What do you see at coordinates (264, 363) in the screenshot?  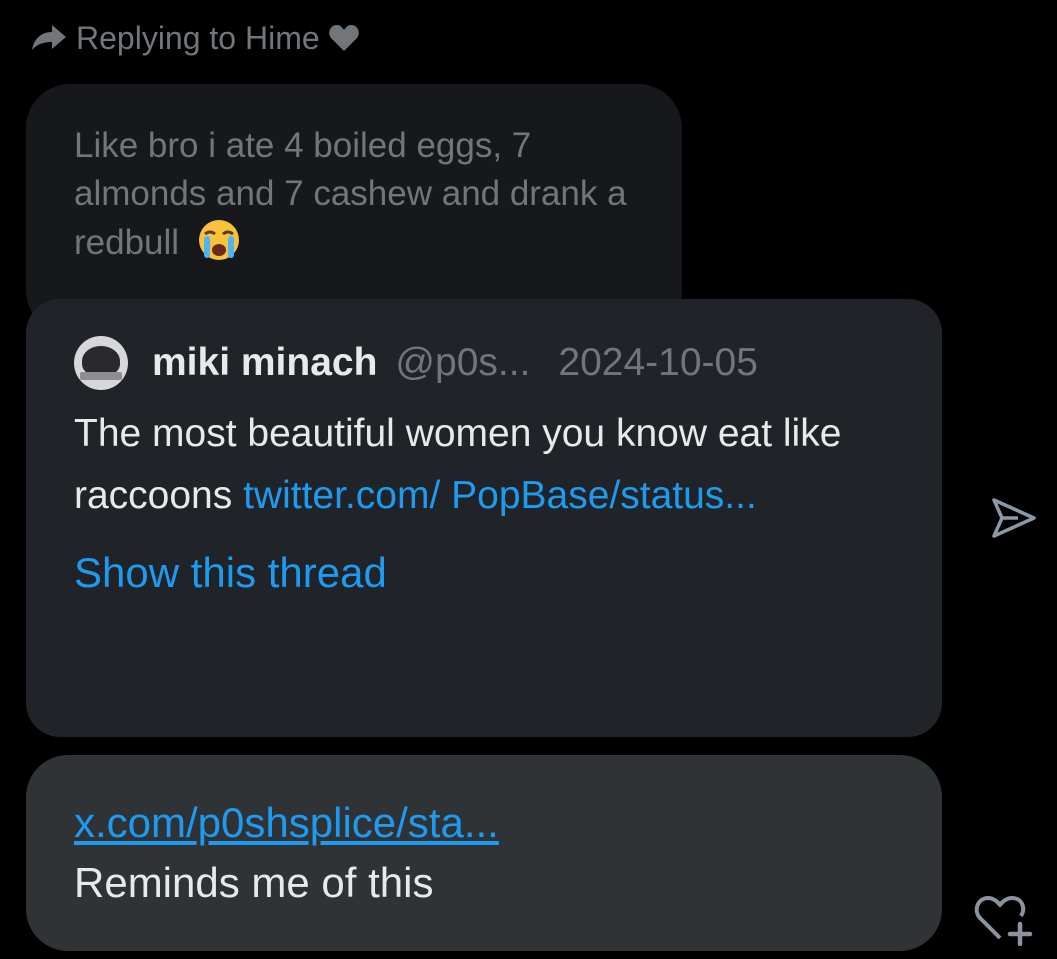 I see `author-name: miki minach` at bounding box center [264, 363].